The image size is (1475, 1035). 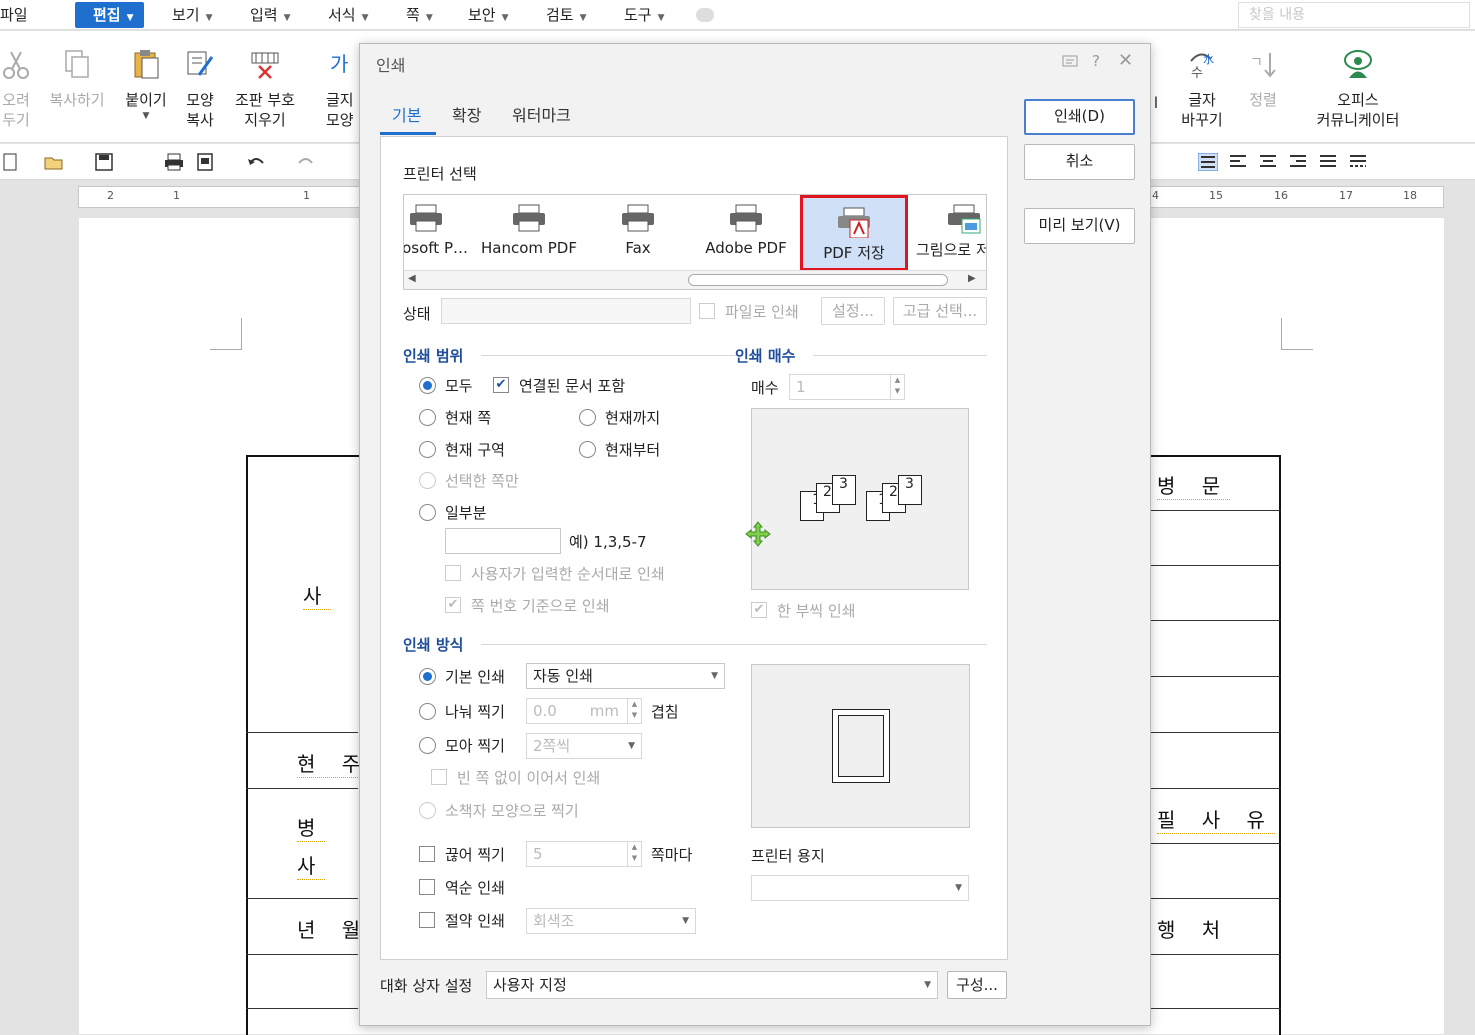 I want to click on page-number-basis-checkbox: ✔, so click(x=453, y=605).